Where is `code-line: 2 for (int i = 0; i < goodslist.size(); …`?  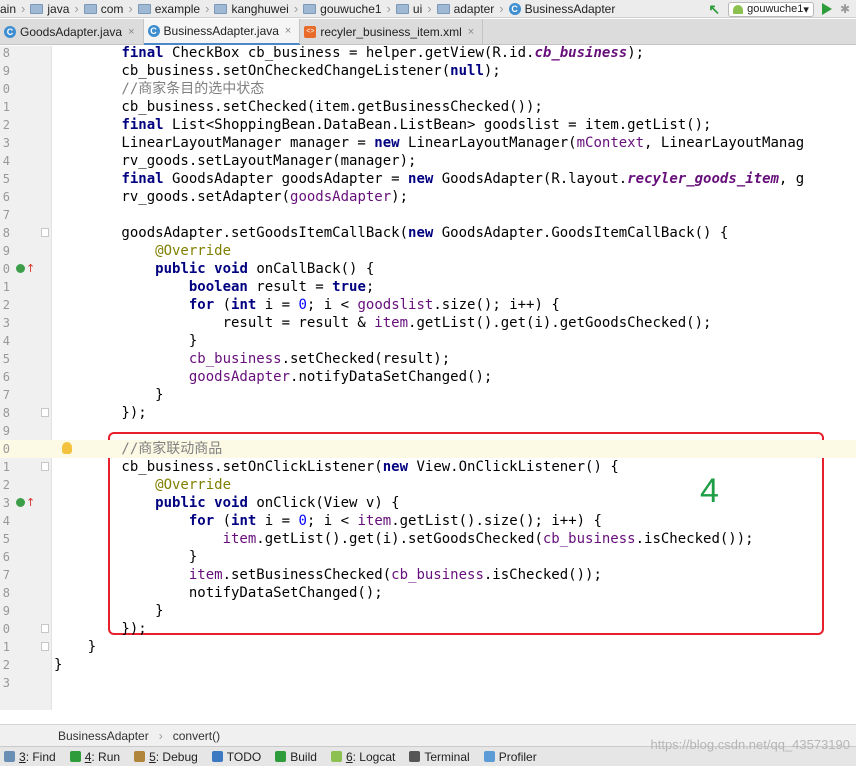 code-line: 2 for (int i = 0; i < goodslist.size(); … is located at coordinates (428, 305).